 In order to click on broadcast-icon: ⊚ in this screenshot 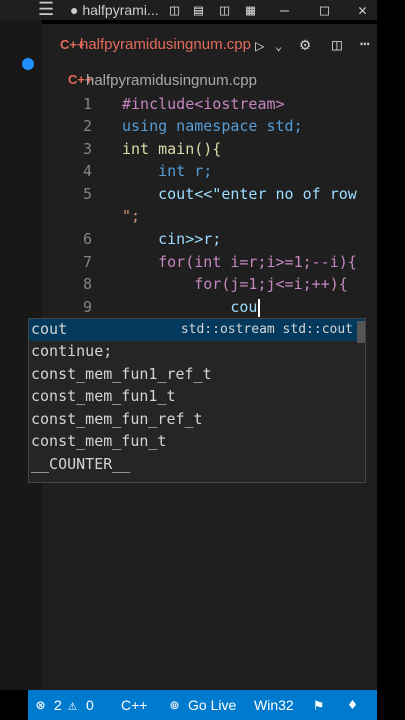, I will do `click(175, 705)`.